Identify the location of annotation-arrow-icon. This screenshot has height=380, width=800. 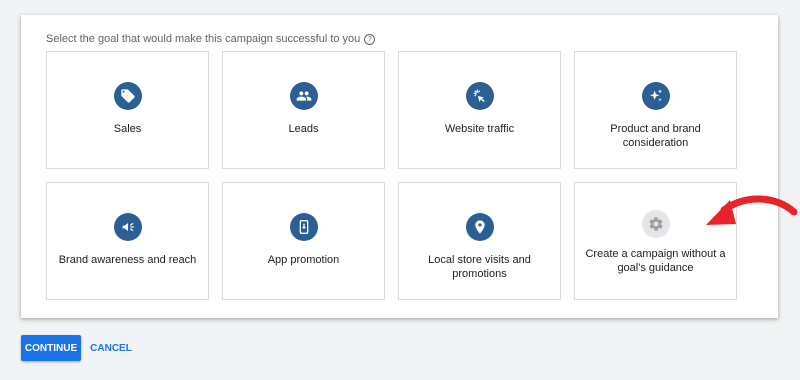
(752, 210).